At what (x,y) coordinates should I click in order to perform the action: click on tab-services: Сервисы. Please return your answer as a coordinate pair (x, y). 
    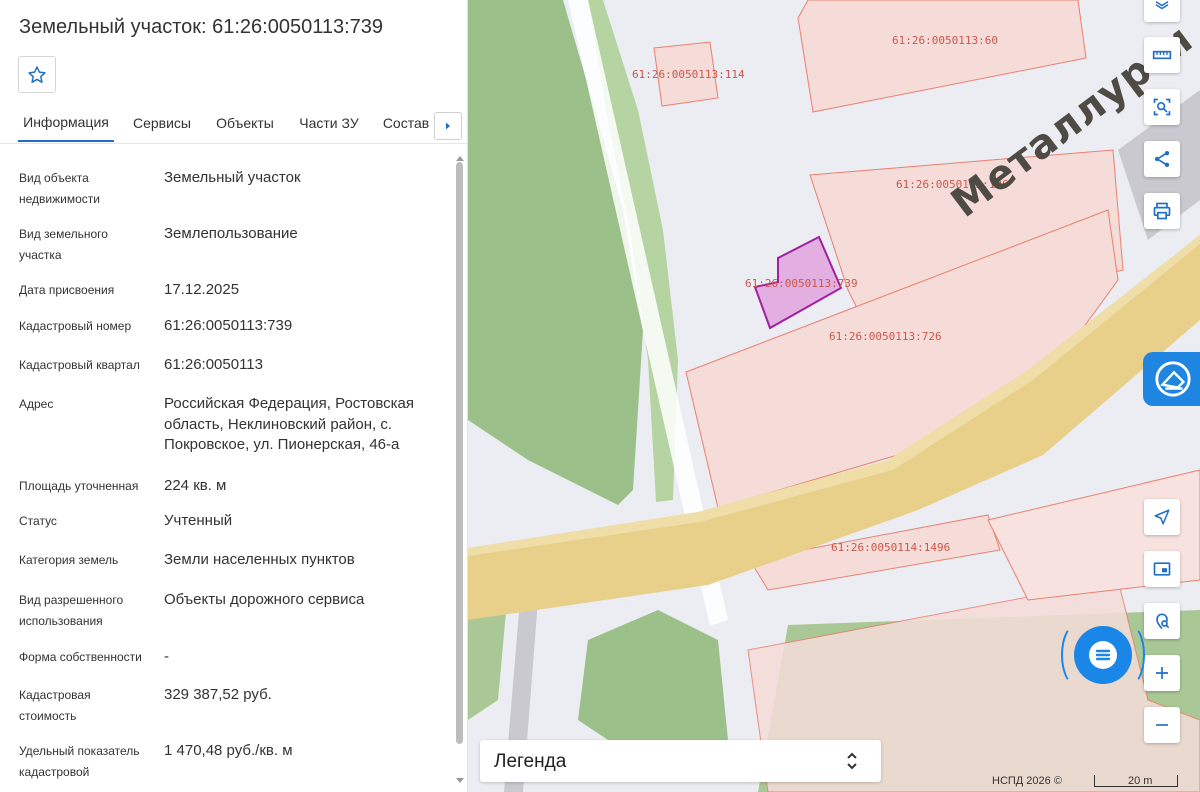
    Looking at the image, I should click on (162, 123).